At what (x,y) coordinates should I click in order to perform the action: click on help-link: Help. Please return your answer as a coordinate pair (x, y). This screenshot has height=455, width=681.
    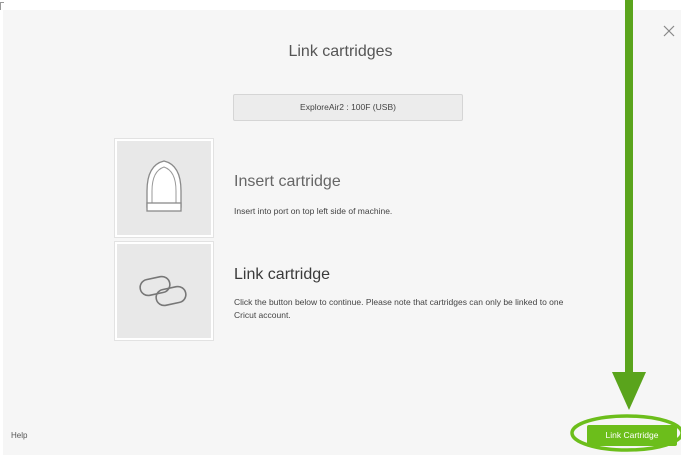
    Looking at the image, I should click on (19, 435).